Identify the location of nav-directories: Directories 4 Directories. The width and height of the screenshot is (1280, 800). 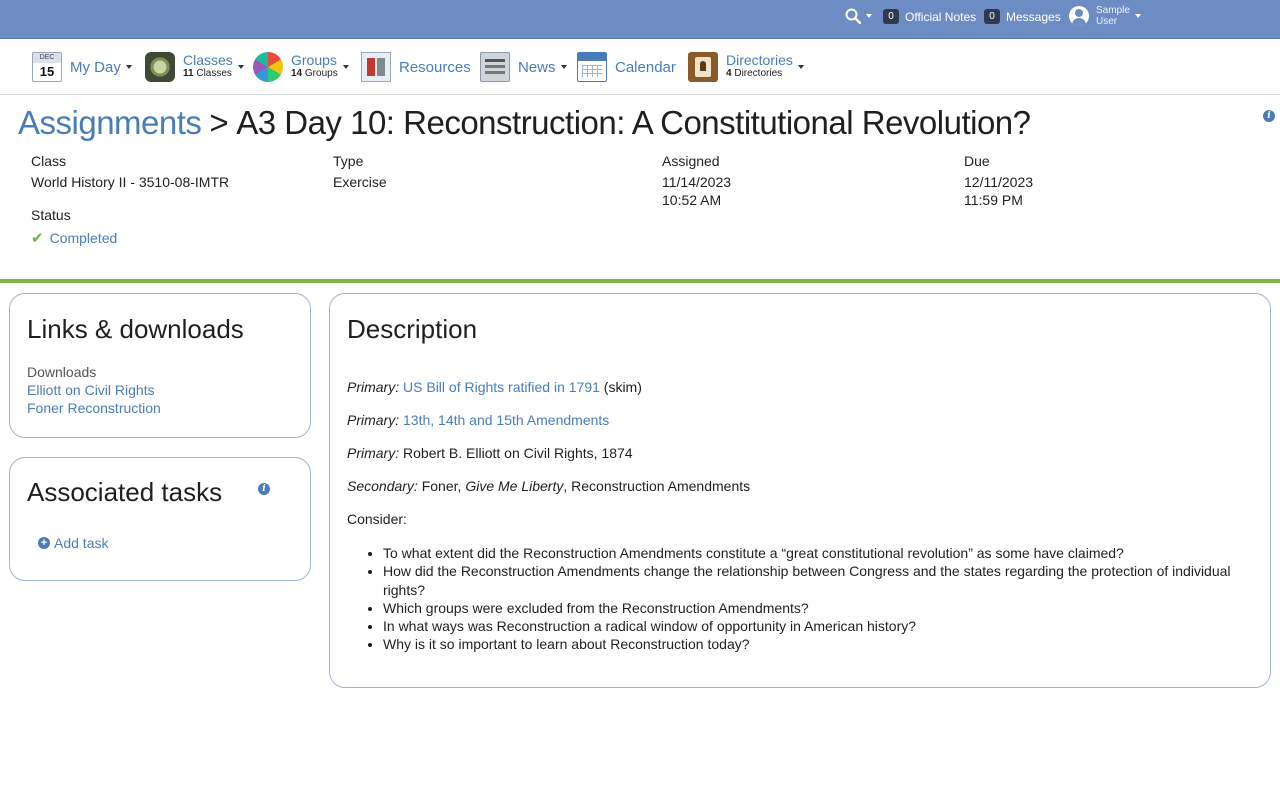
(746, 67).